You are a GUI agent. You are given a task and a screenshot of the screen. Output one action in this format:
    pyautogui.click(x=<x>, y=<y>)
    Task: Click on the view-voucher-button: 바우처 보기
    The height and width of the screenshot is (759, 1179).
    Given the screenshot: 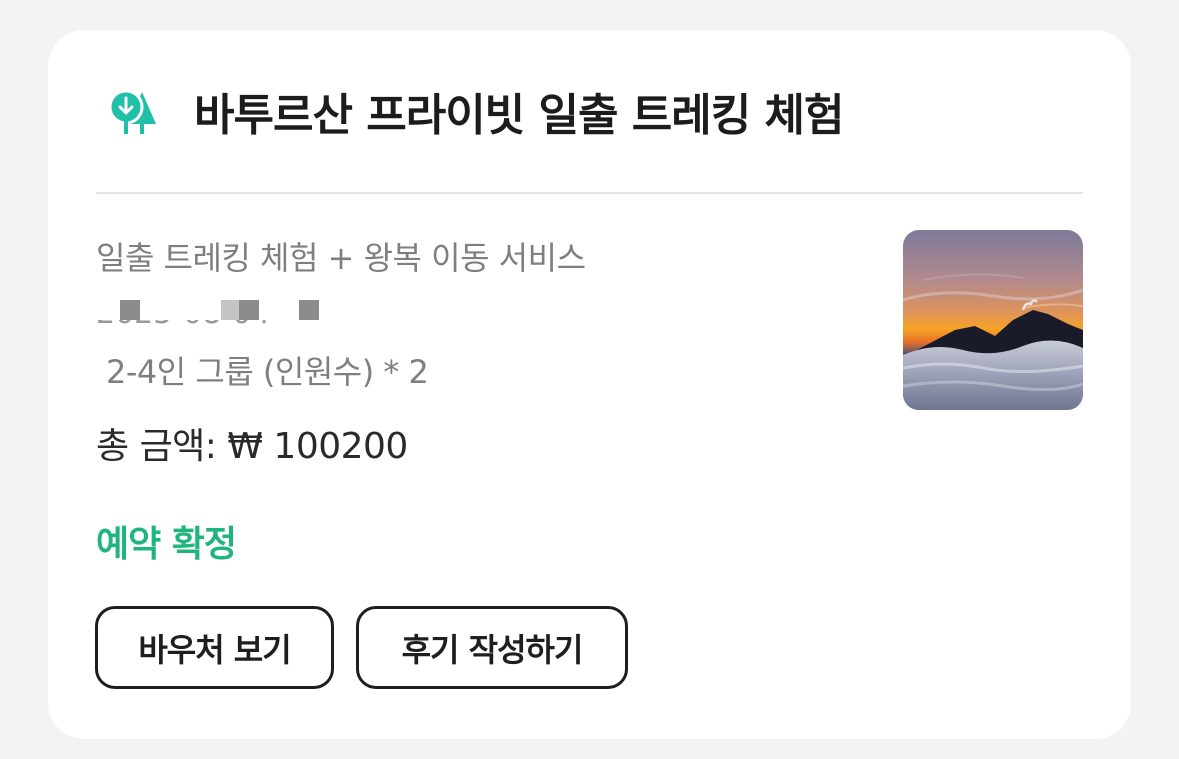 What is the action you would take?
    pyautogui.click(x=214, y=647)
    